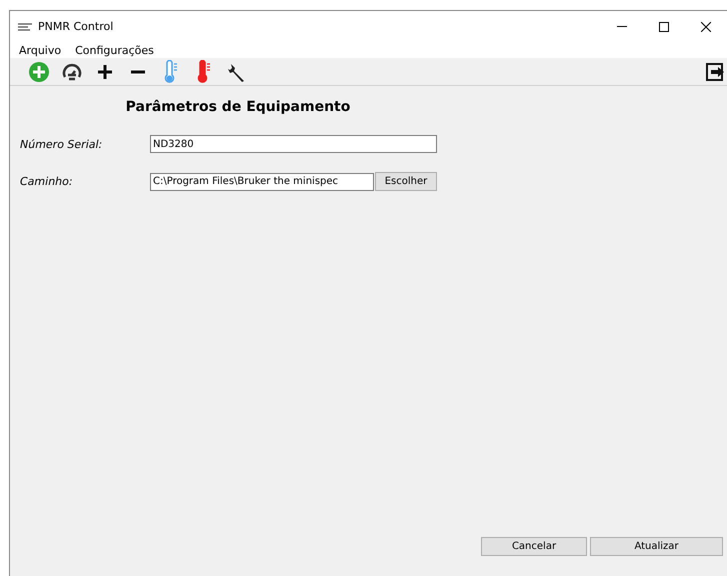 This screenshot has width=727, height=576. I want to click on browse-button: Escolher, so click(406, 181).